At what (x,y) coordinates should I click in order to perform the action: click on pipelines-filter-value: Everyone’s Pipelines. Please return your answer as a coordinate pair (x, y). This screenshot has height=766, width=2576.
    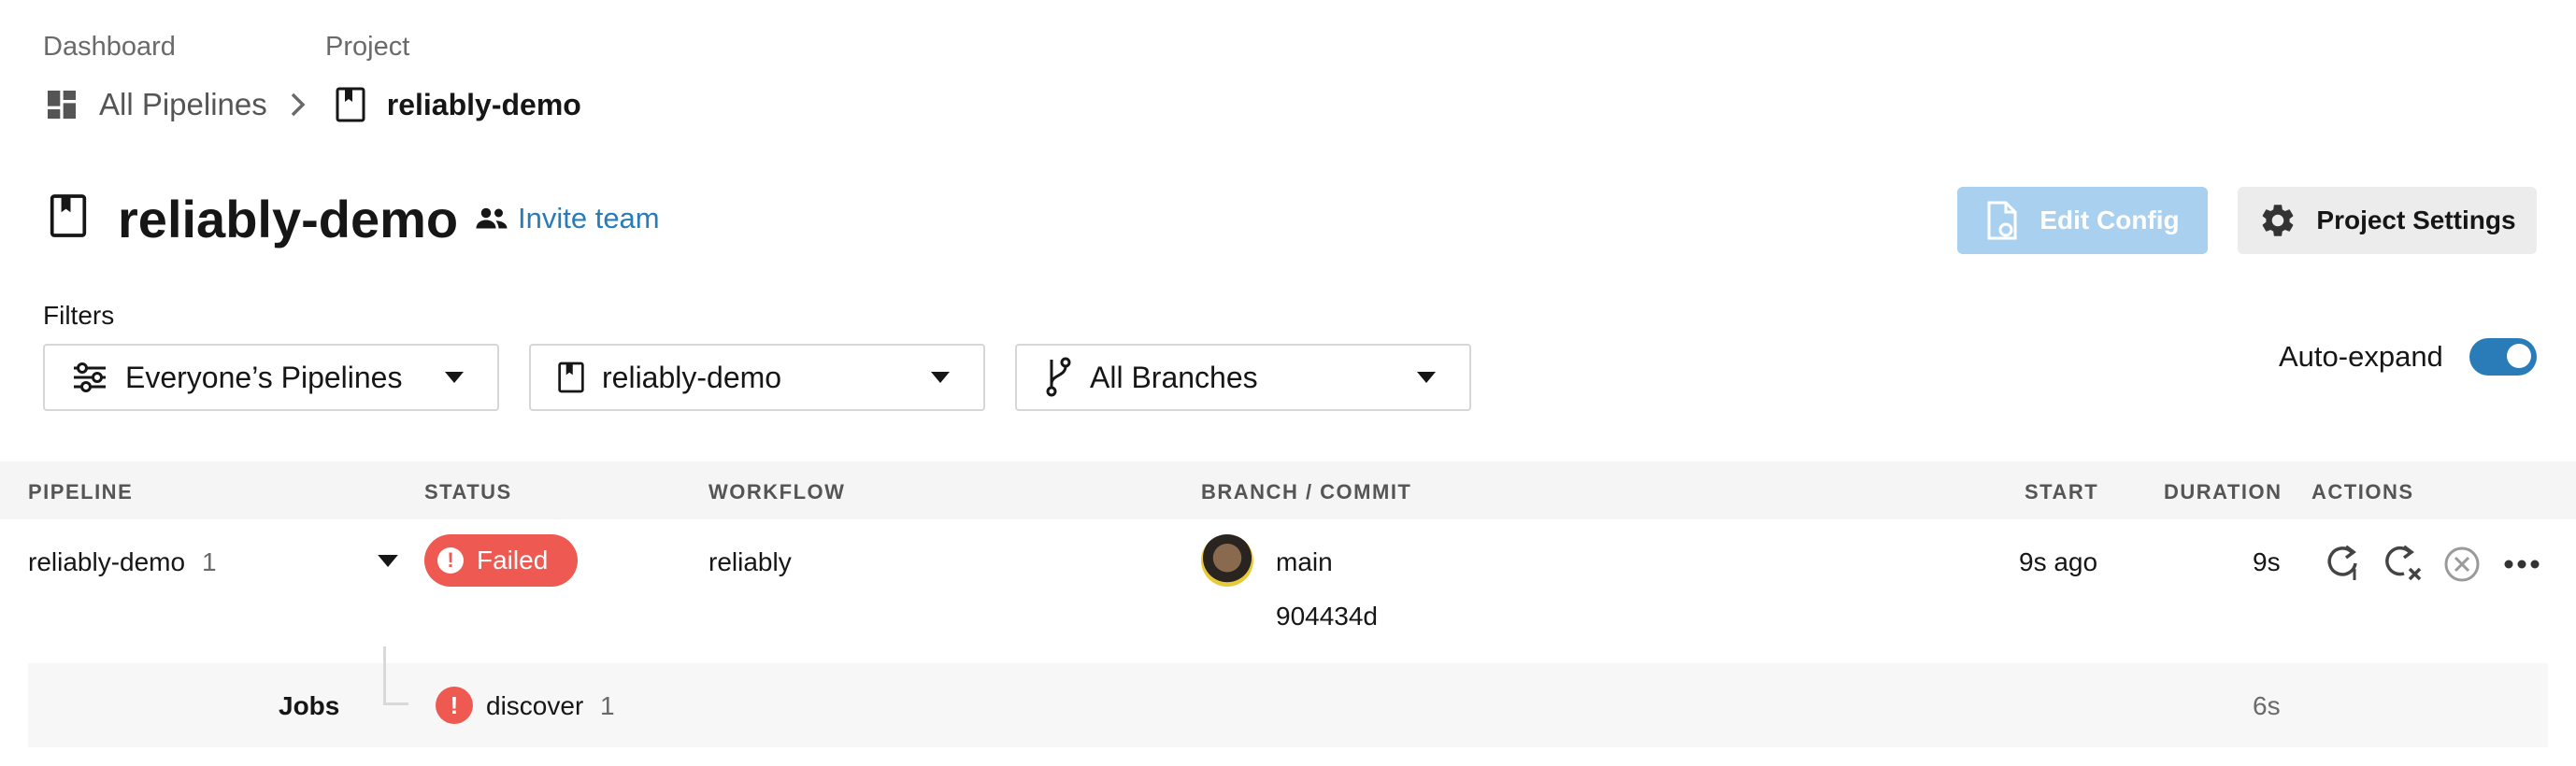
    Looking at the image, I should click on (264, 377).